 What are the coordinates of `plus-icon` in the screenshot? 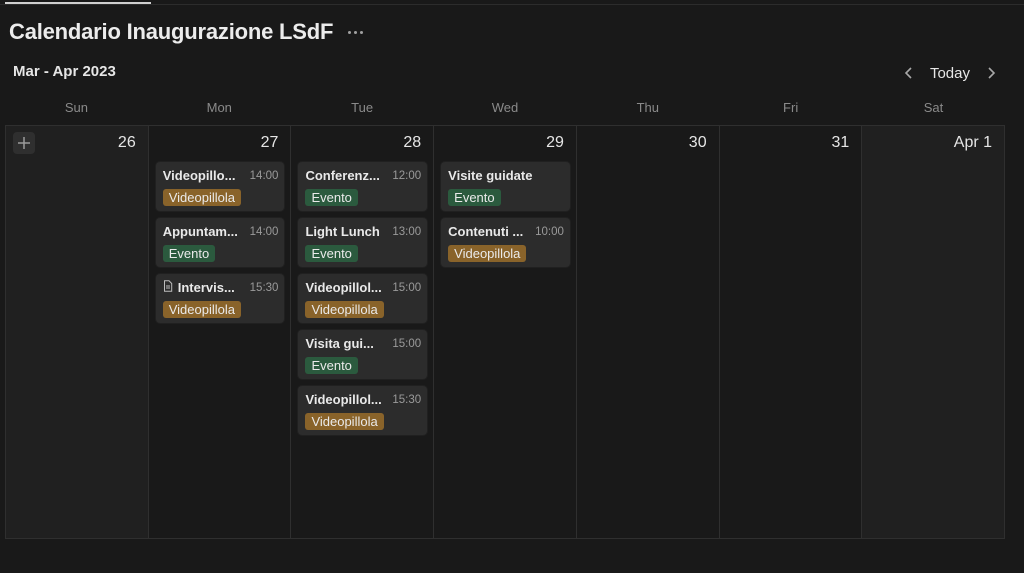 It's located at (24, 143).